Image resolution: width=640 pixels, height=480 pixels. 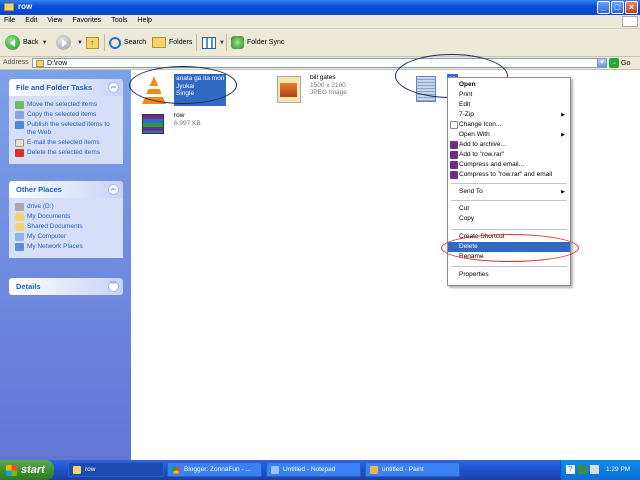 What do you see at coordinates (320, 43) in the screenshot?
I see `toolbar: Back ▼ ▼ ↑ Search Folders ▼ Folder Sync` at bounding box center [320, 43].